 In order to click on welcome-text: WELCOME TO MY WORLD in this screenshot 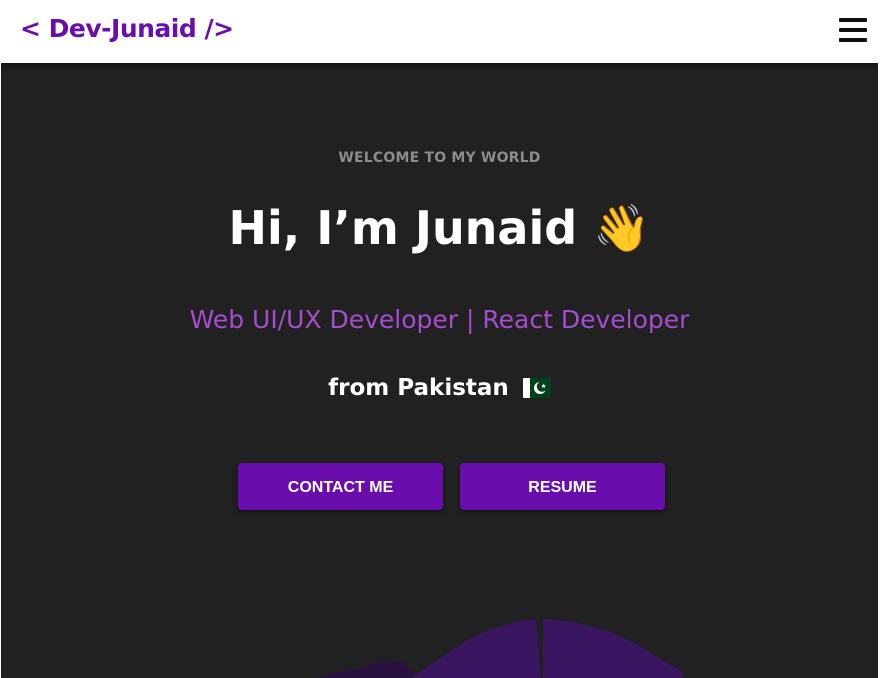, I will do `click(439, 158)`.